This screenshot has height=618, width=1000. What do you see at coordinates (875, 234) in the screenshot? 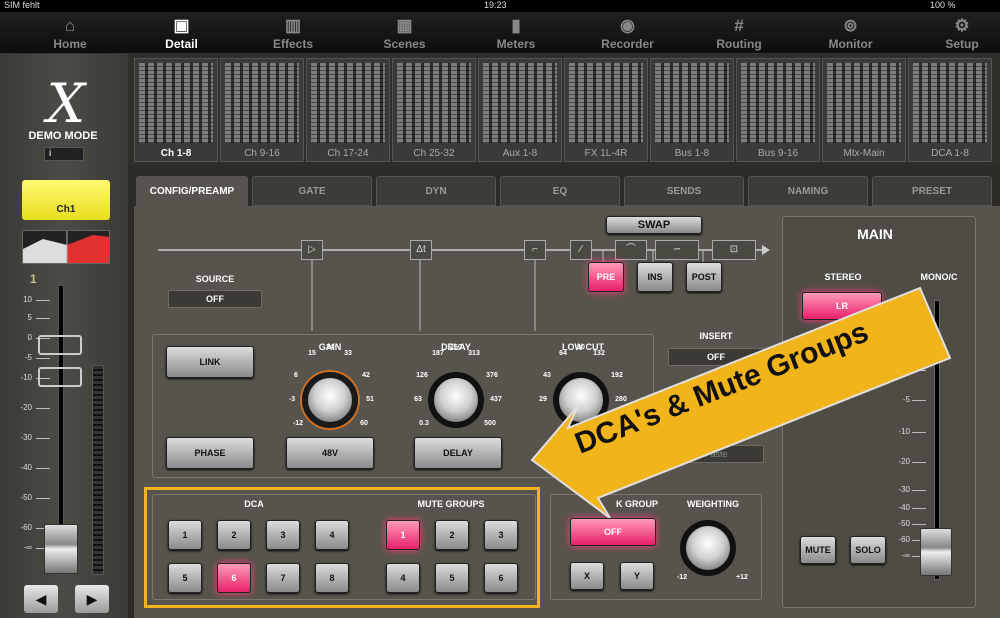
I see `main-title: MAIN` at bounding box center [875, 234].